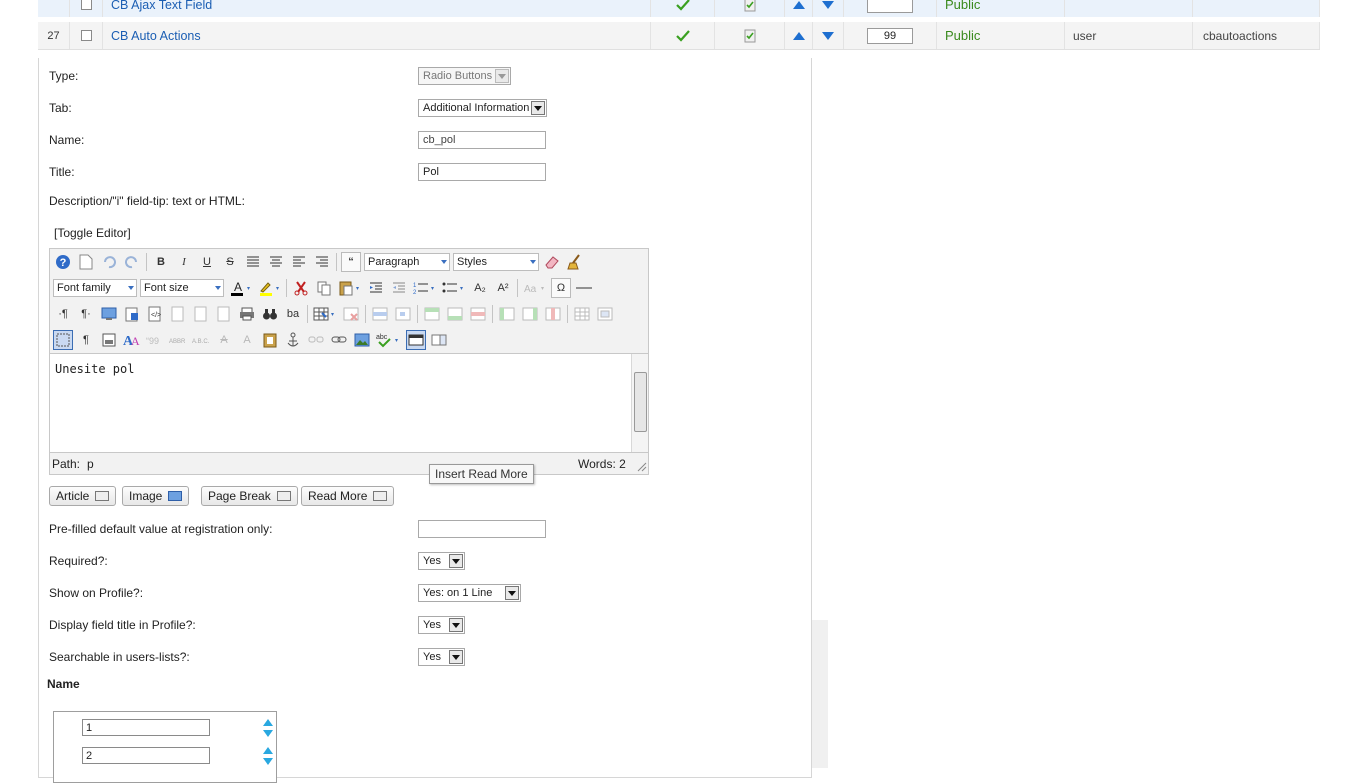  Describe the element at coordinates (207, 262) in the screenshot. I see `underline-icon: U` at that location.